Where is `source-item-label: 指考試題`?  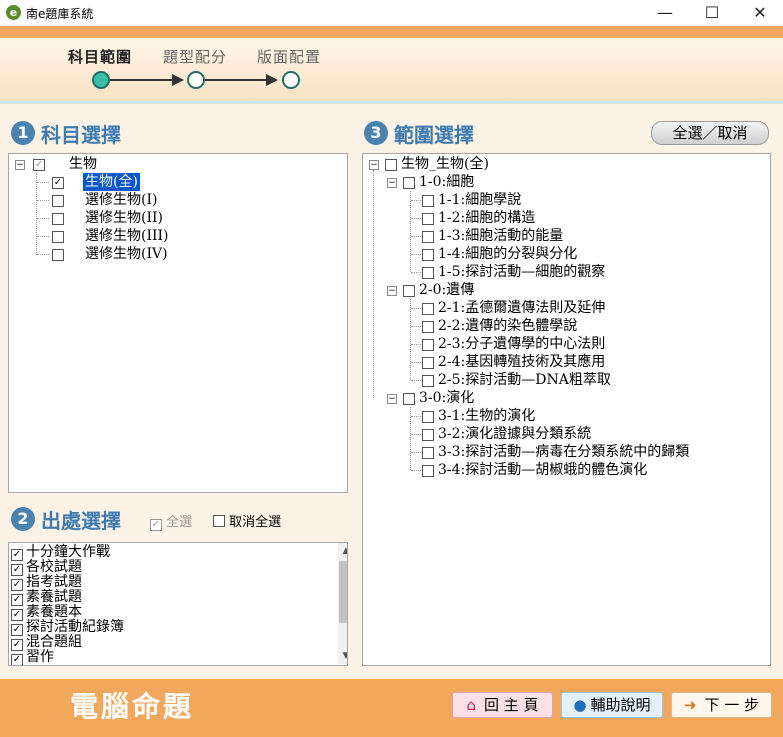
source-item-label: 指考試題 is located at coordinates (54, 582).